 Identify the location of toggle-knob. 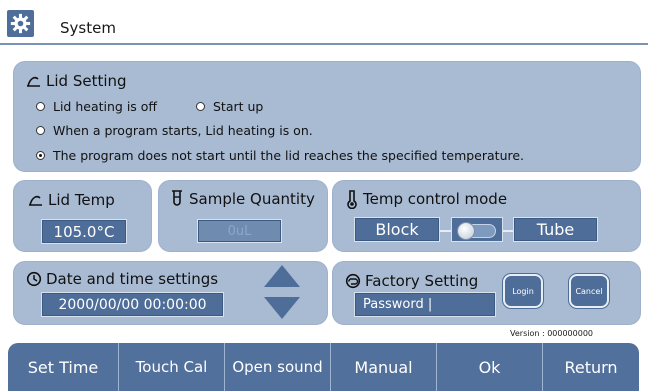
(466, 231).